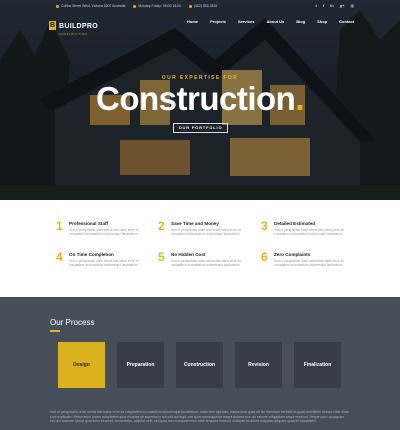  I want to click on location-icon, so click(57, 6).